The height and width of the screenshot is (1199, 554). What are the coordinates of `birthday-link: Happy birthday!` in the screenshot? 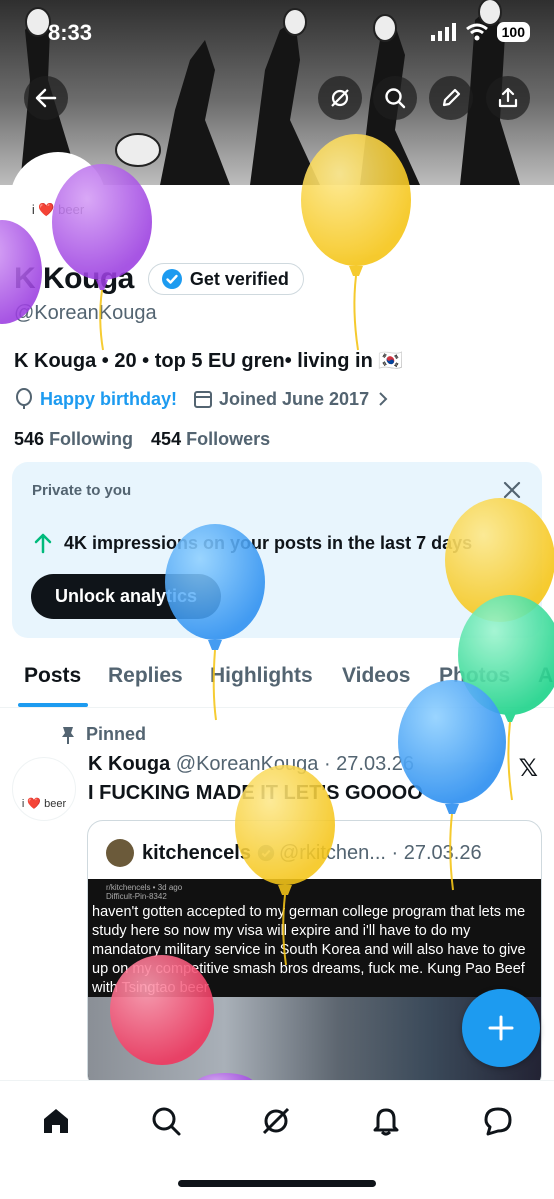 It's located at (108, 399).